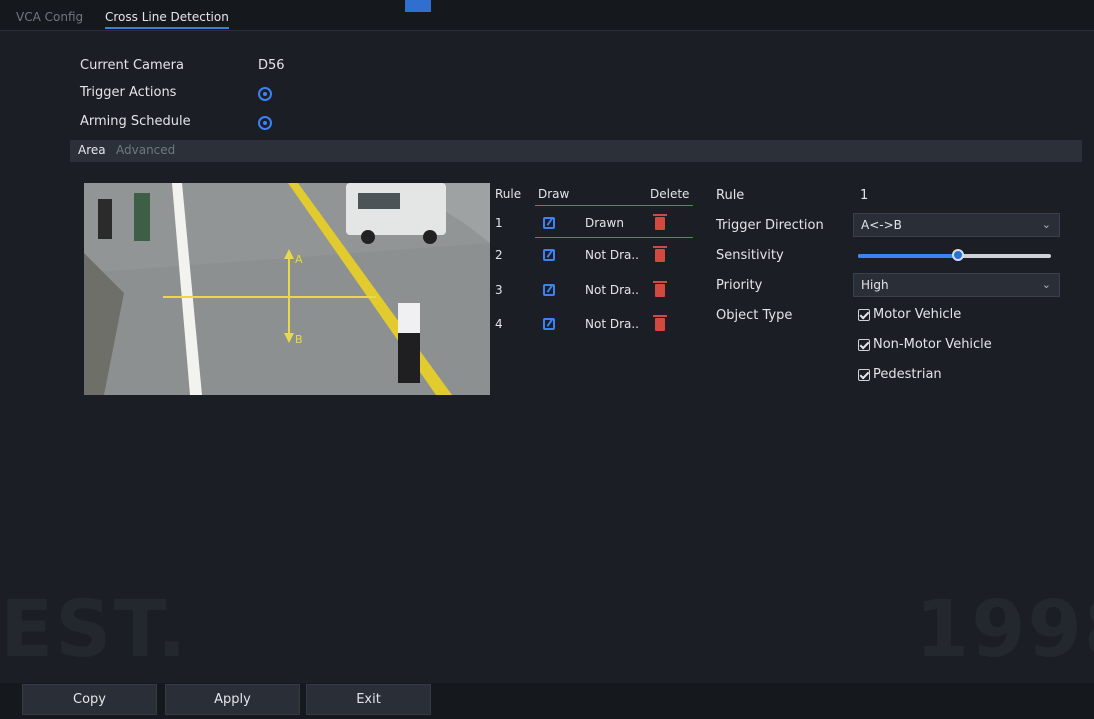 The image size is (1094, 719). Describe the element at coordinates (864, 195) in the screenshot. I see `rule-value: 1` at that location.